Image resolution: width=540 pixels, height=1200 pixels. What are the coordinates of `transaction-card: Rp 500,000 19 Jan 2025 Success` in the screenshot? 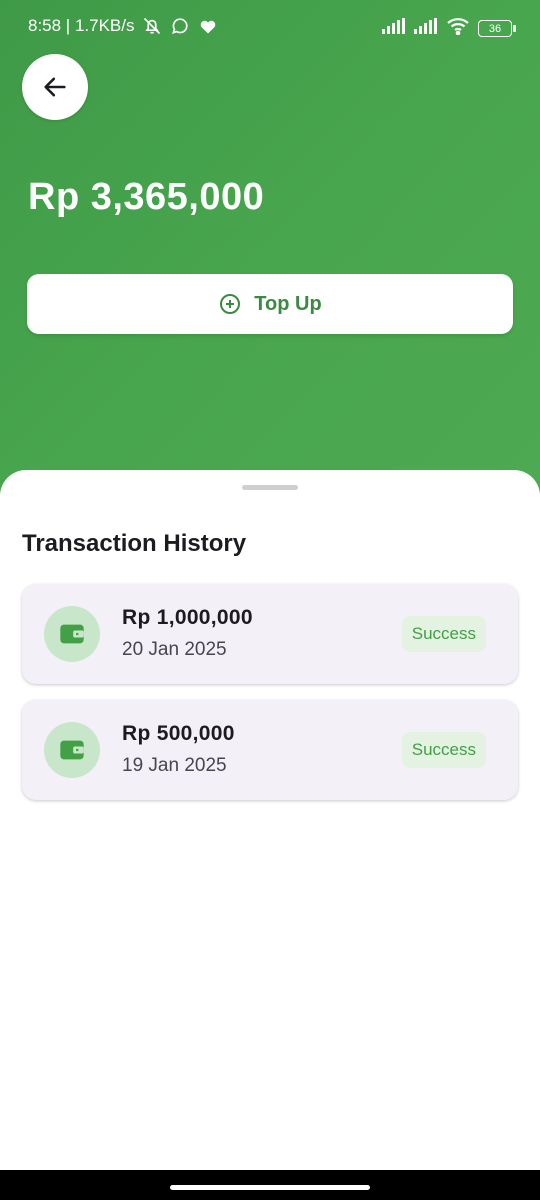 It's located at (270, 750).